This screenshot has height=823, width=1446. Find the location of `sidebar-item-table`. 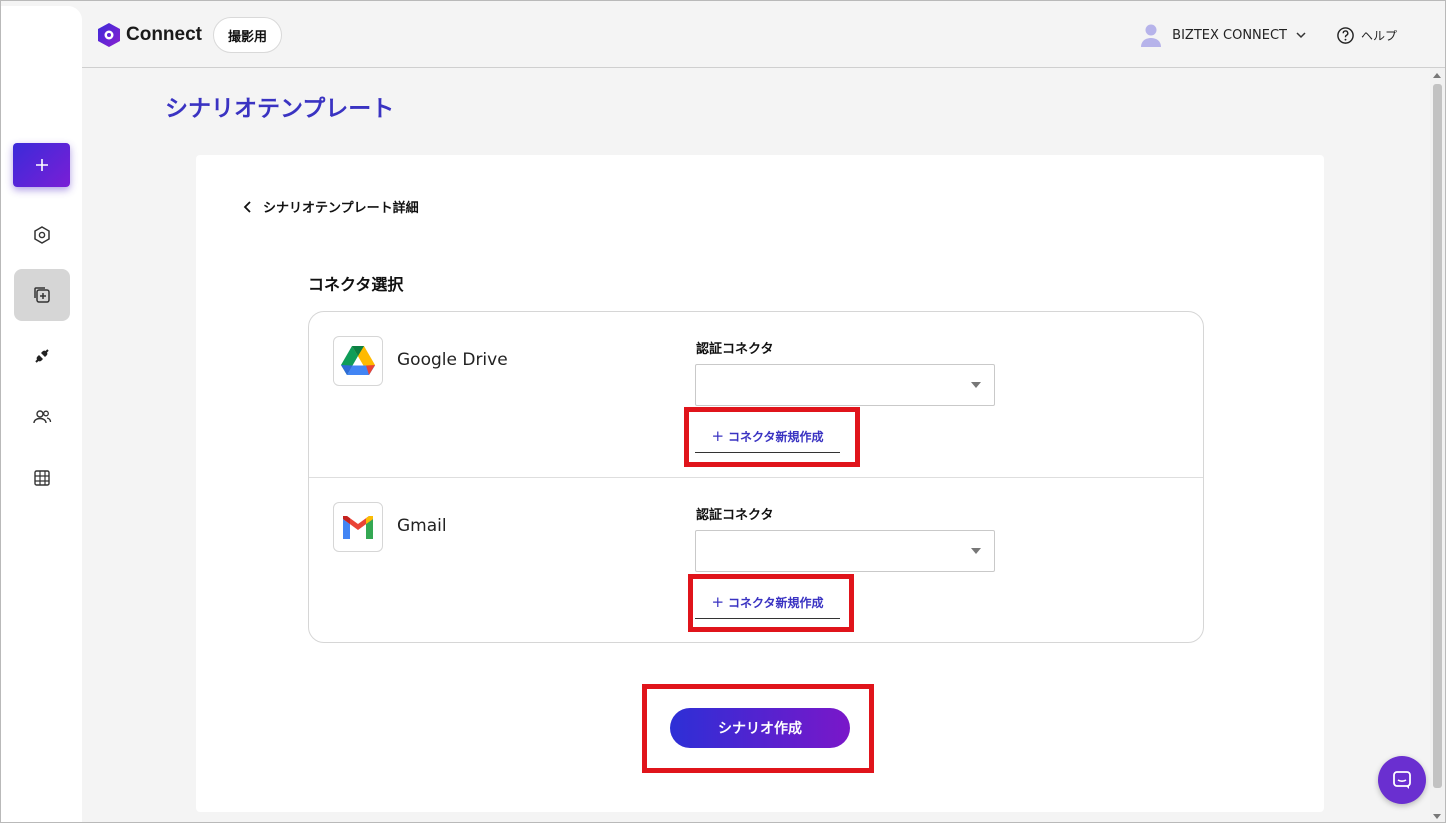

sidebar-item-table is located at coordinates (42, 478).